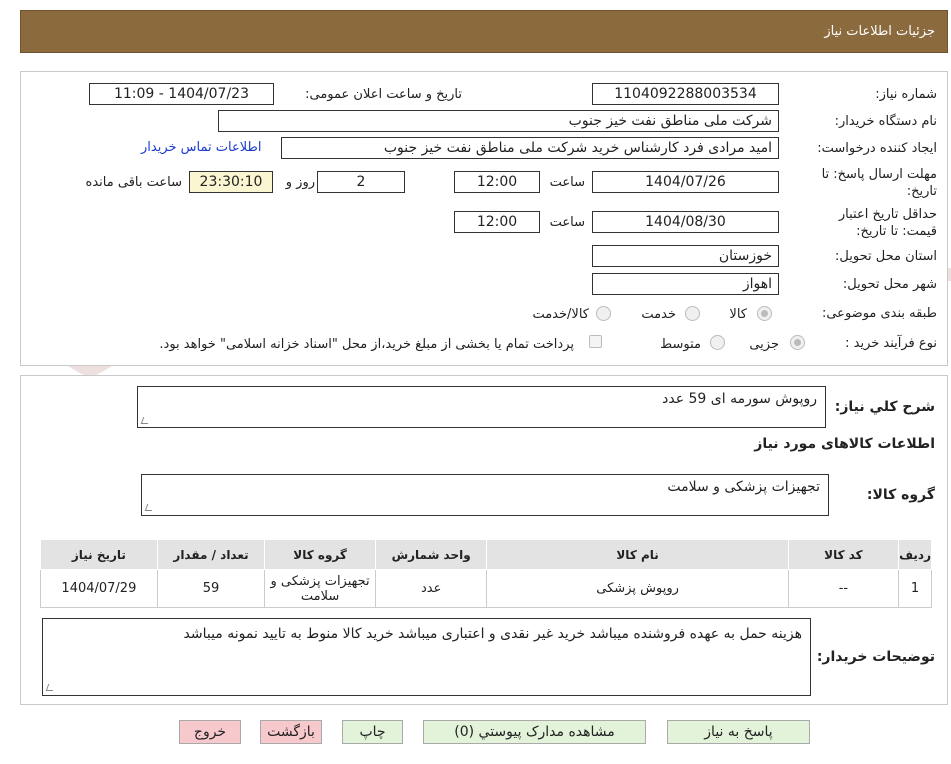 The width and height of the screenshot is (951, 764). Describe the element at coordinates (886, 256) in the screenshot. I see `province-label: استان محل تحویل:` at that location.